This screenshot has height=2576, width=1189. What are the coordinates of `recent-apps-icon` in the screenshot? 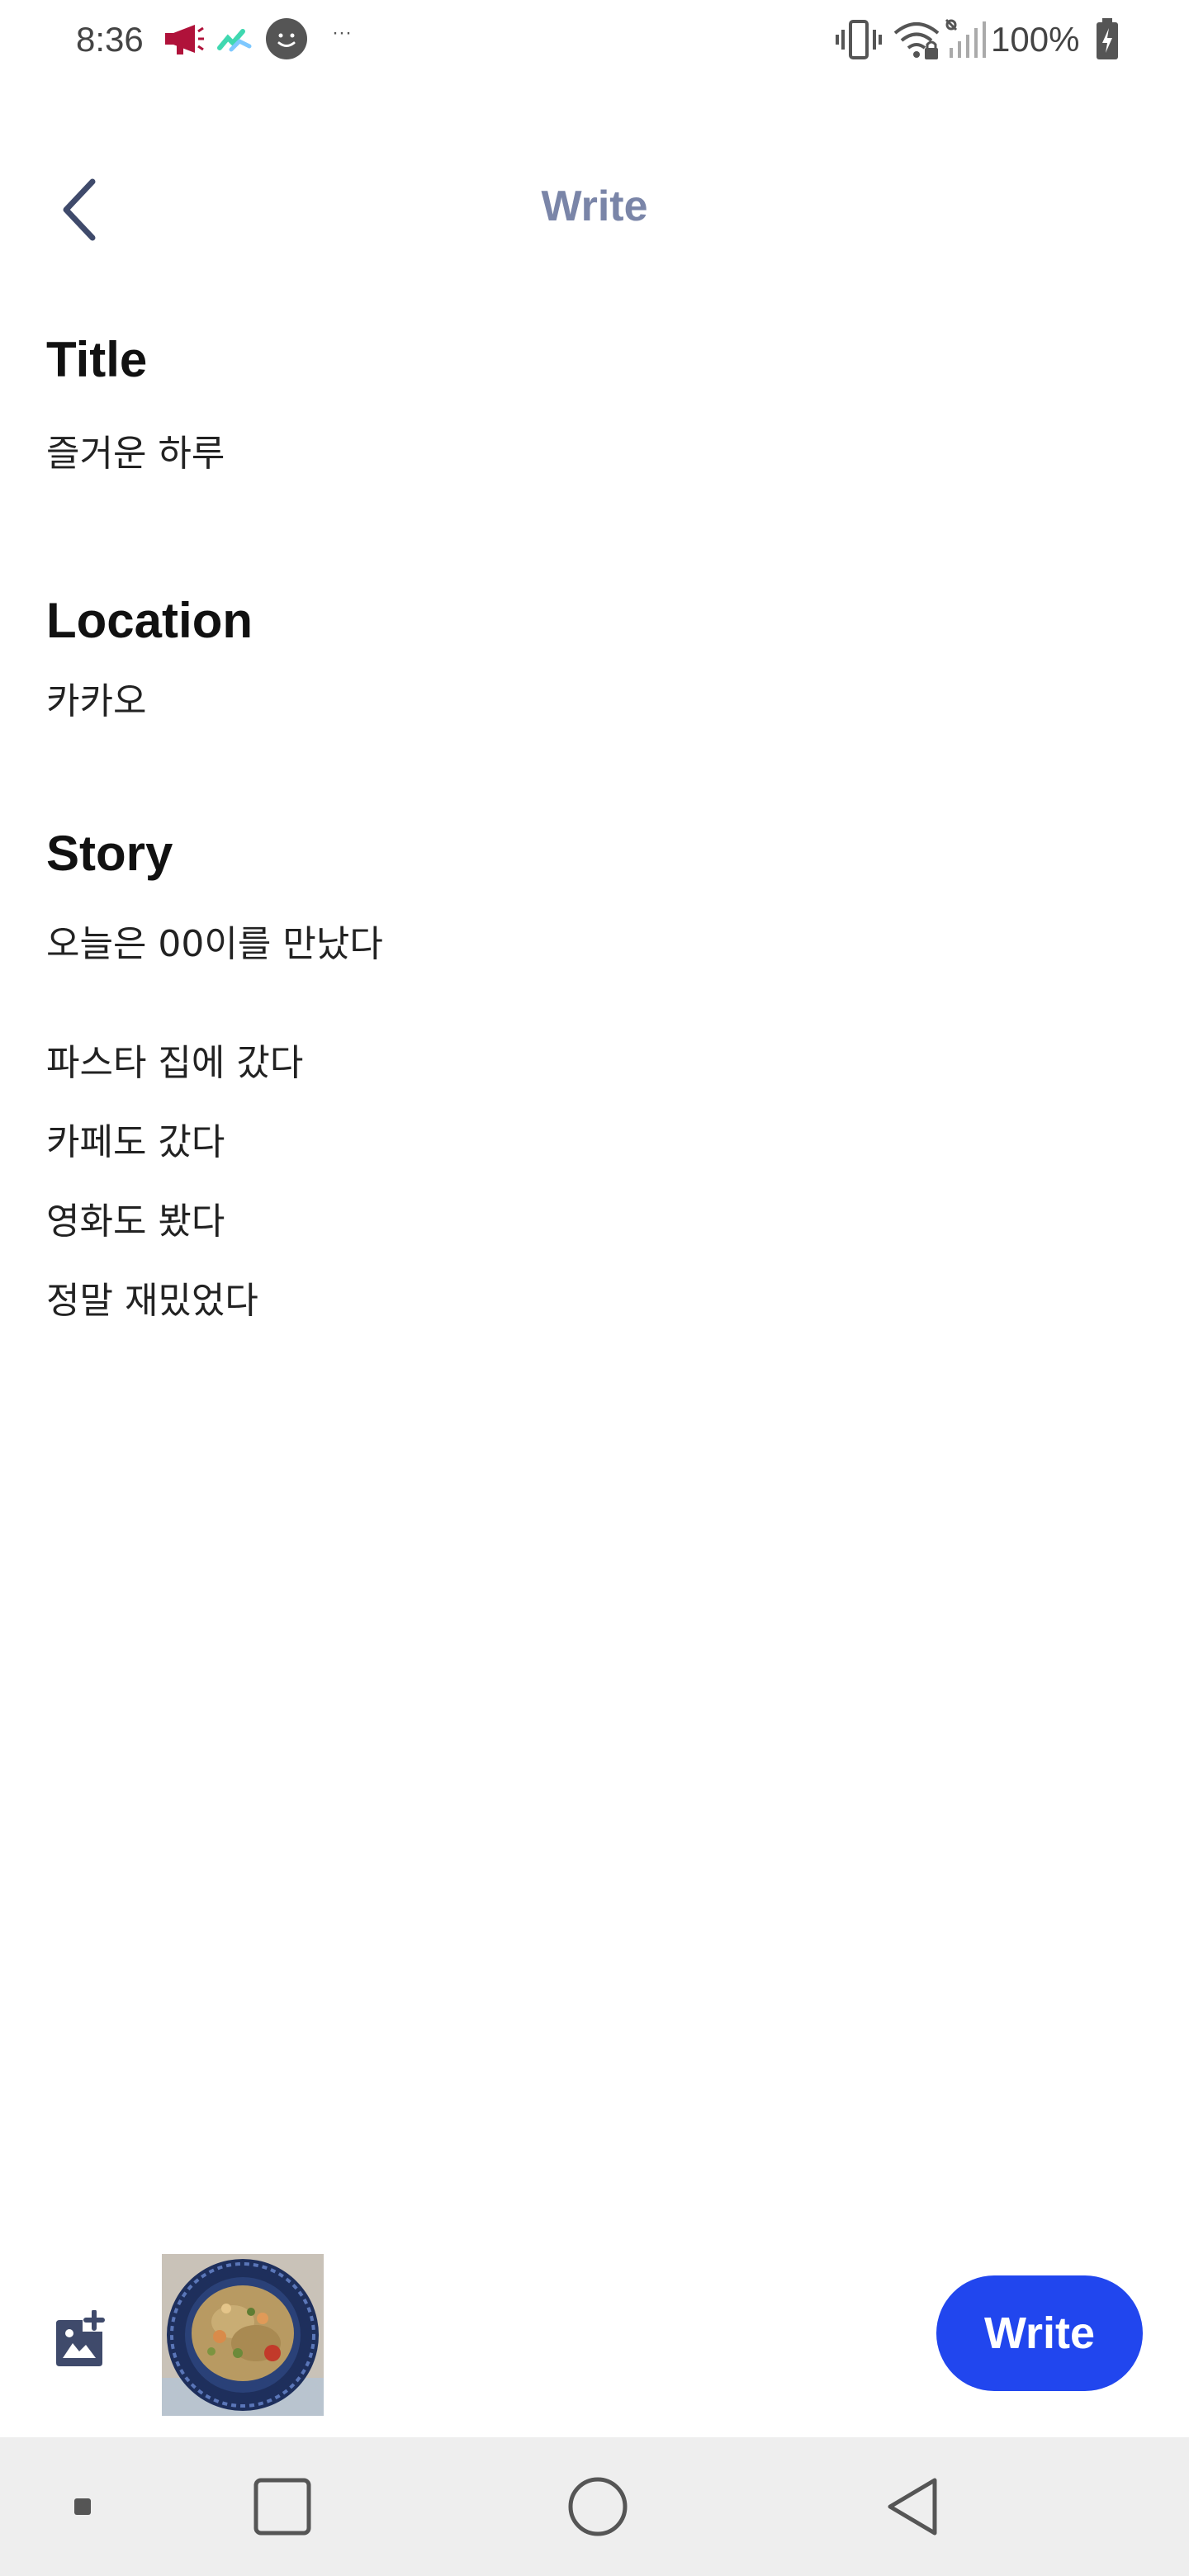 It's located at (282, 2507).